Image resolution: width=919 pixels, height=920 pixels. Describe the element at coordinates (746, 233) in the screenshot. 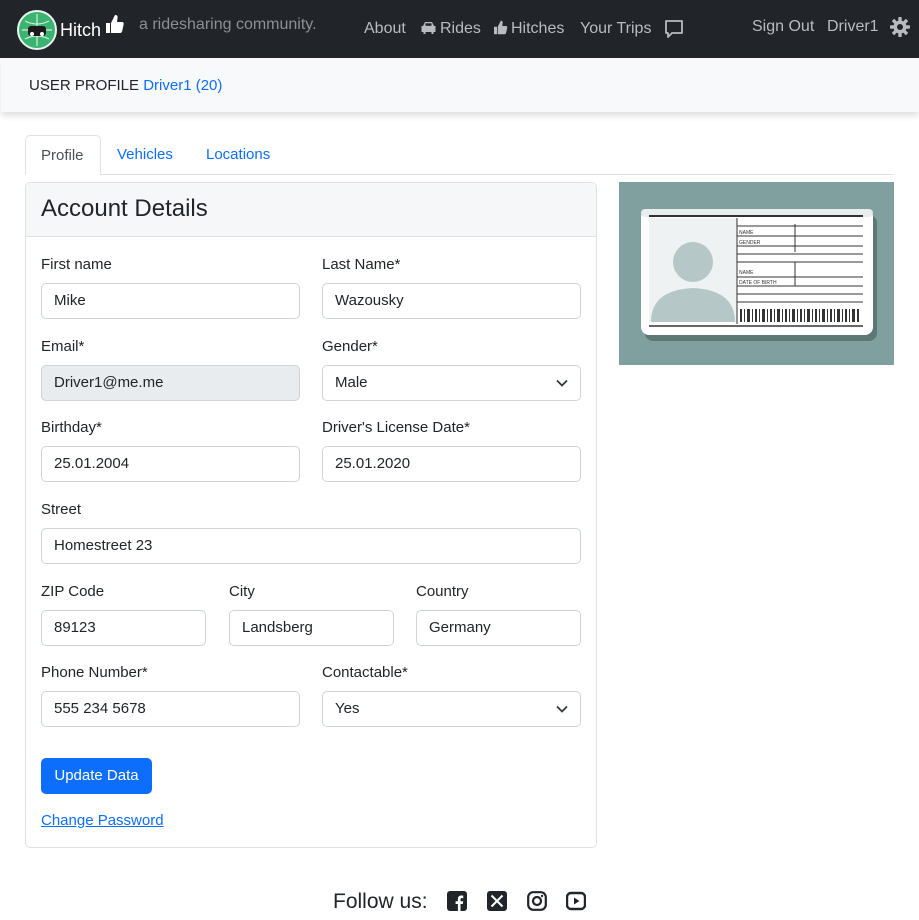

I see `id-name-label: NAME` at that location.